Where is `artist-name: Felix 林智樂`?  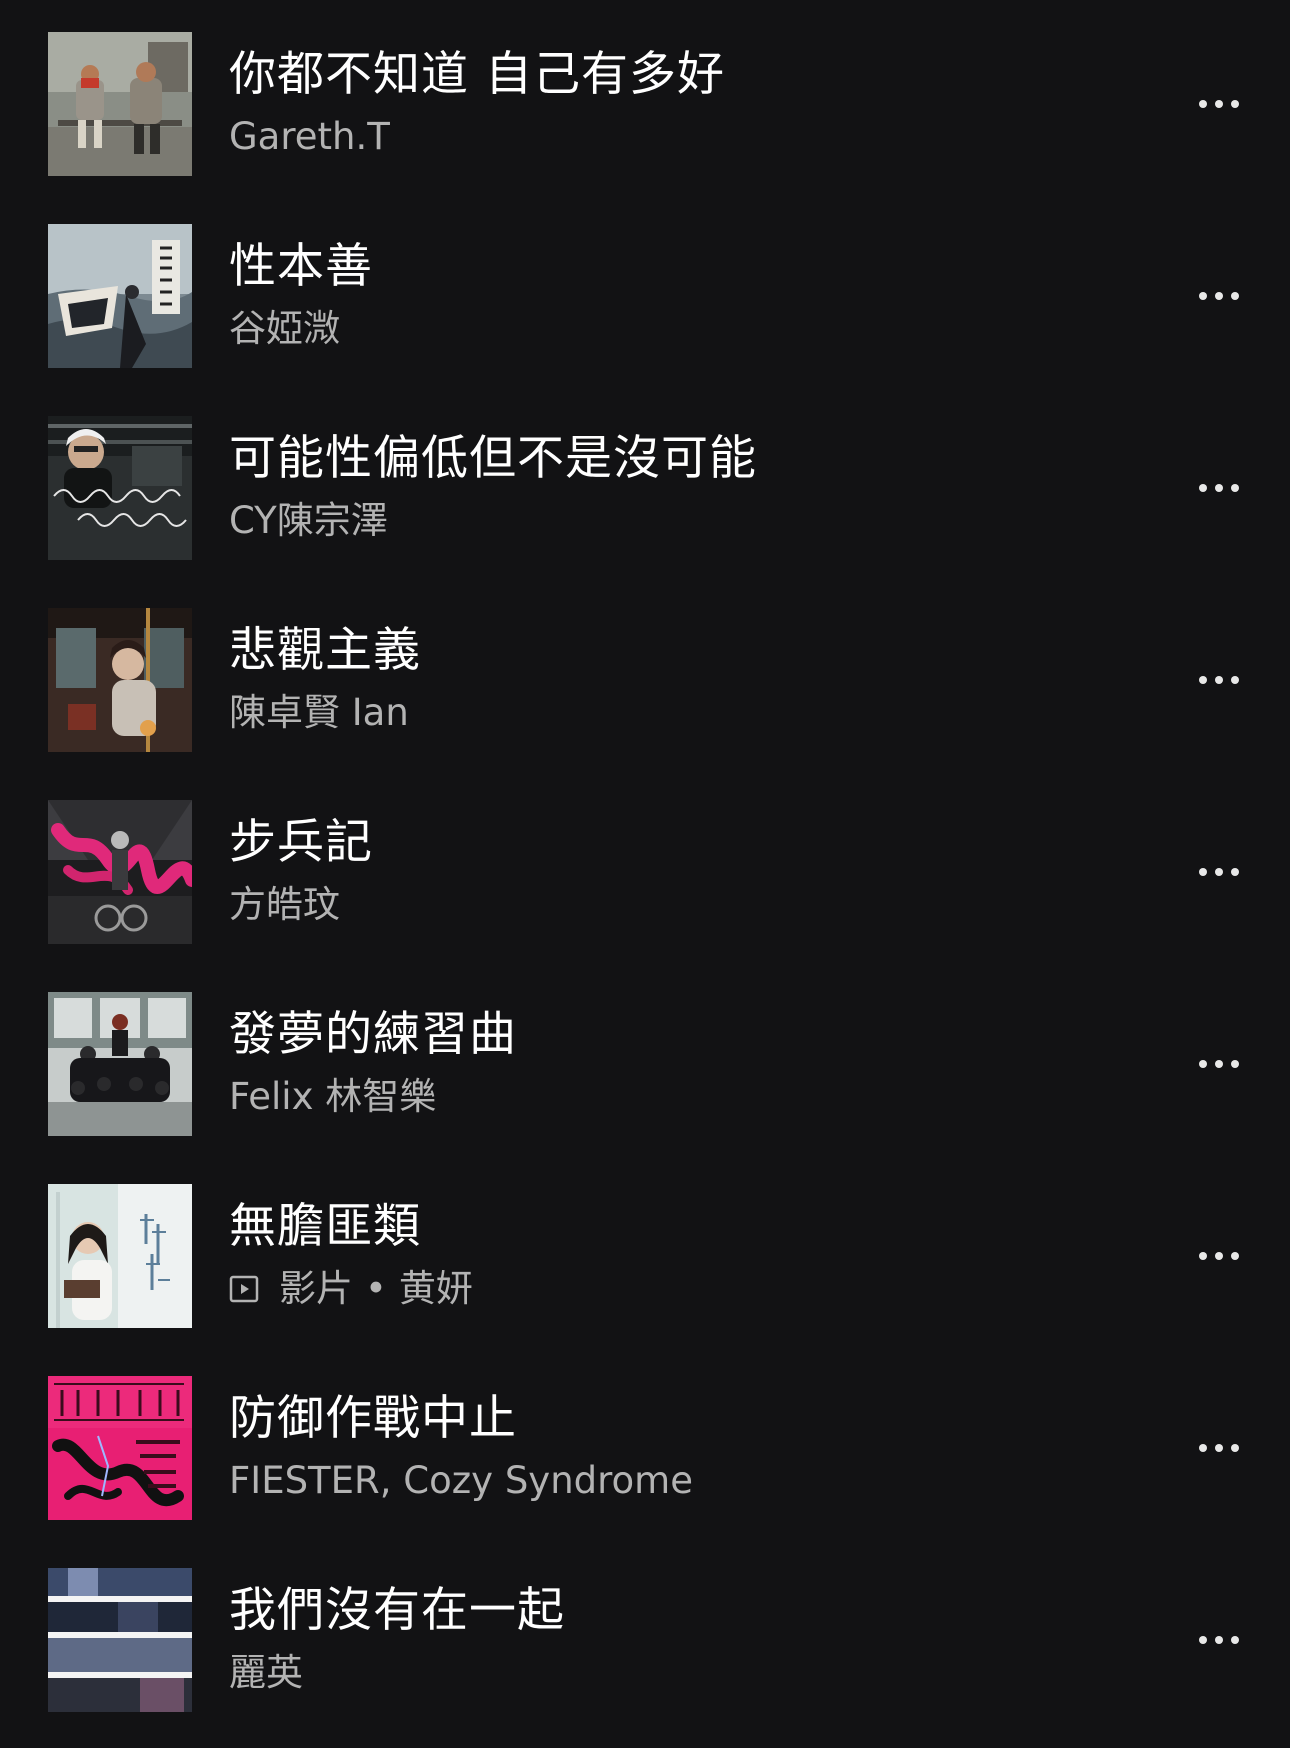
artist-name: Felix 林智樂 is located at coordinates (333, 1096).